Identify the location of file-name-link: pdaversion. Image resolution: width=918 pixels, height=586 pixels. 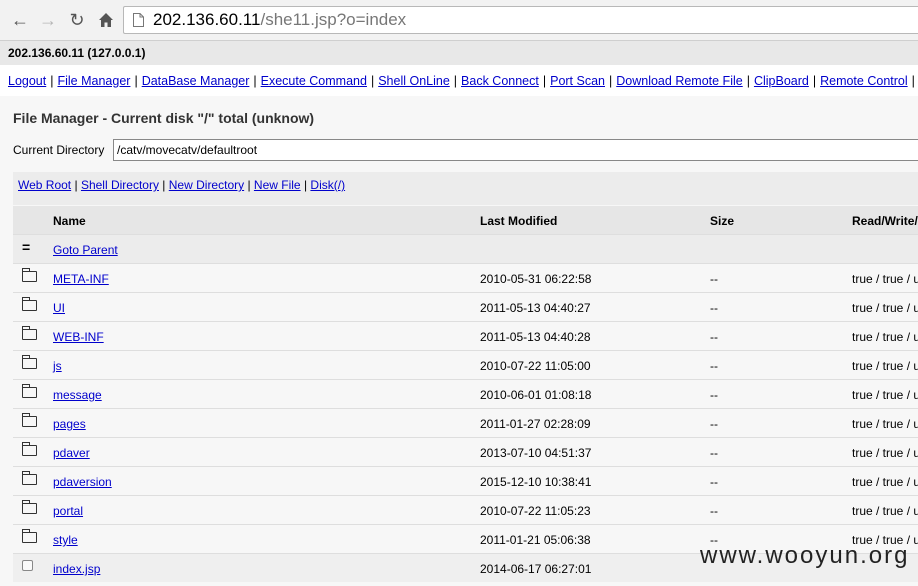
(82, 482).